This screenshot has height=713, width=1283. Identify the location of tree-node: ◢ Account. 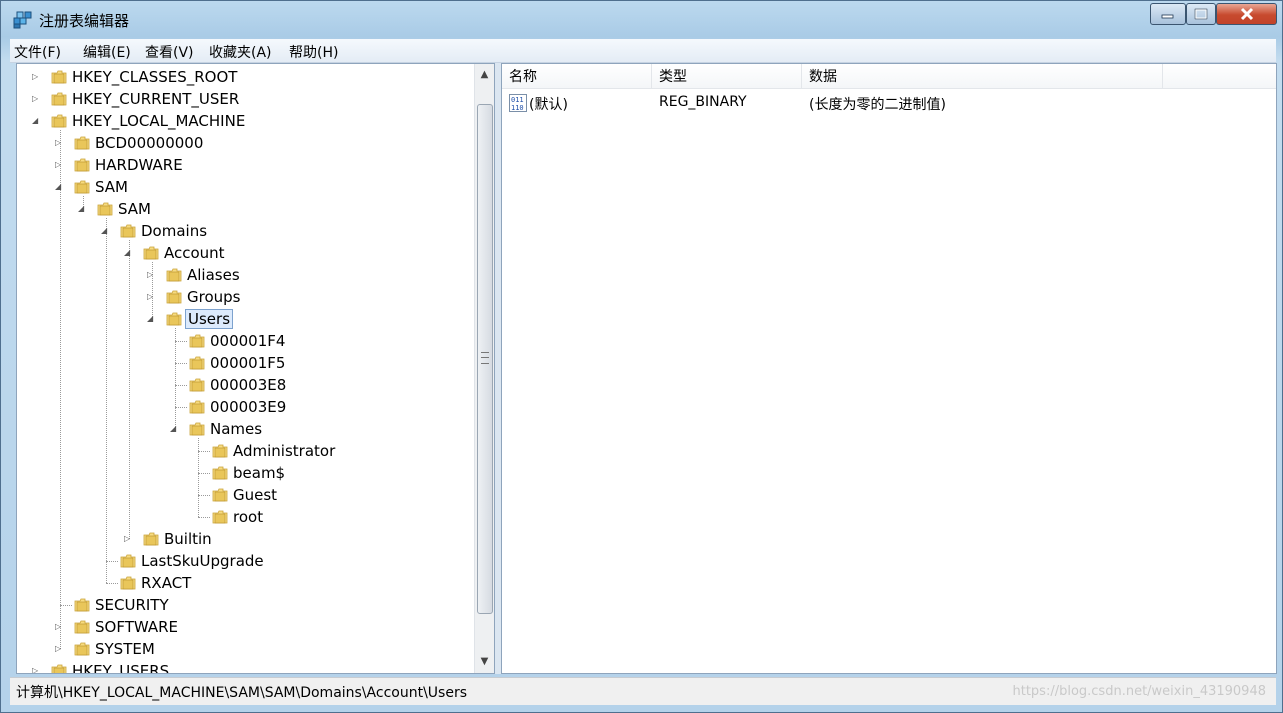
(246, 253).